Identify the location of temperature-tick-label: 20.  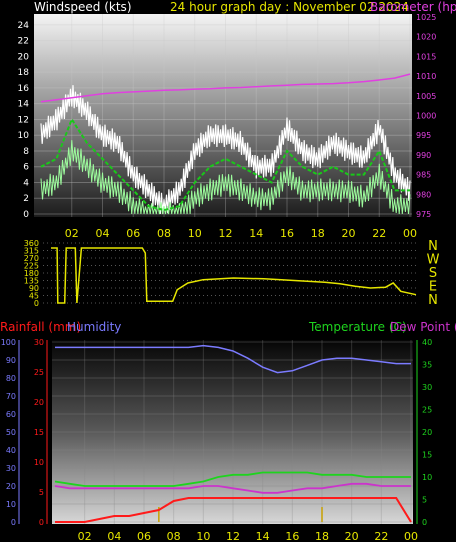
(427, 432).